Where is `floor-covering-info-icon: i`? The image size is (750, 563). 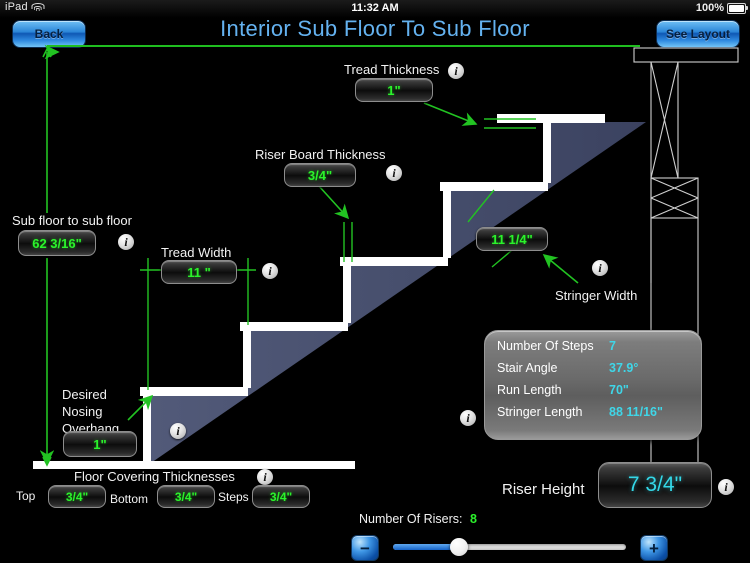
floor-covering-info-icon: i is located at coordinates (265, 477).